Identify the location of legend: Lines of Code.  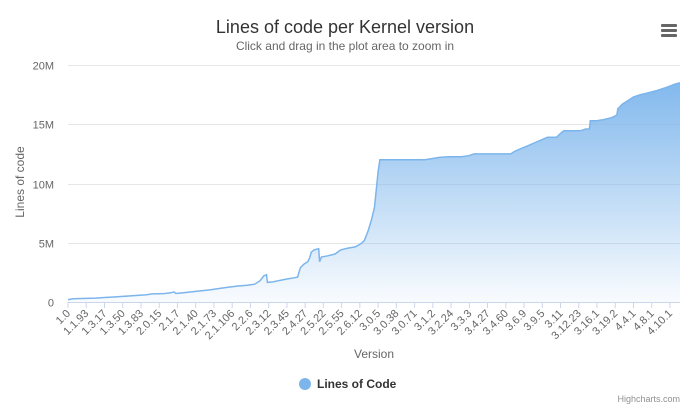
(348, 384).